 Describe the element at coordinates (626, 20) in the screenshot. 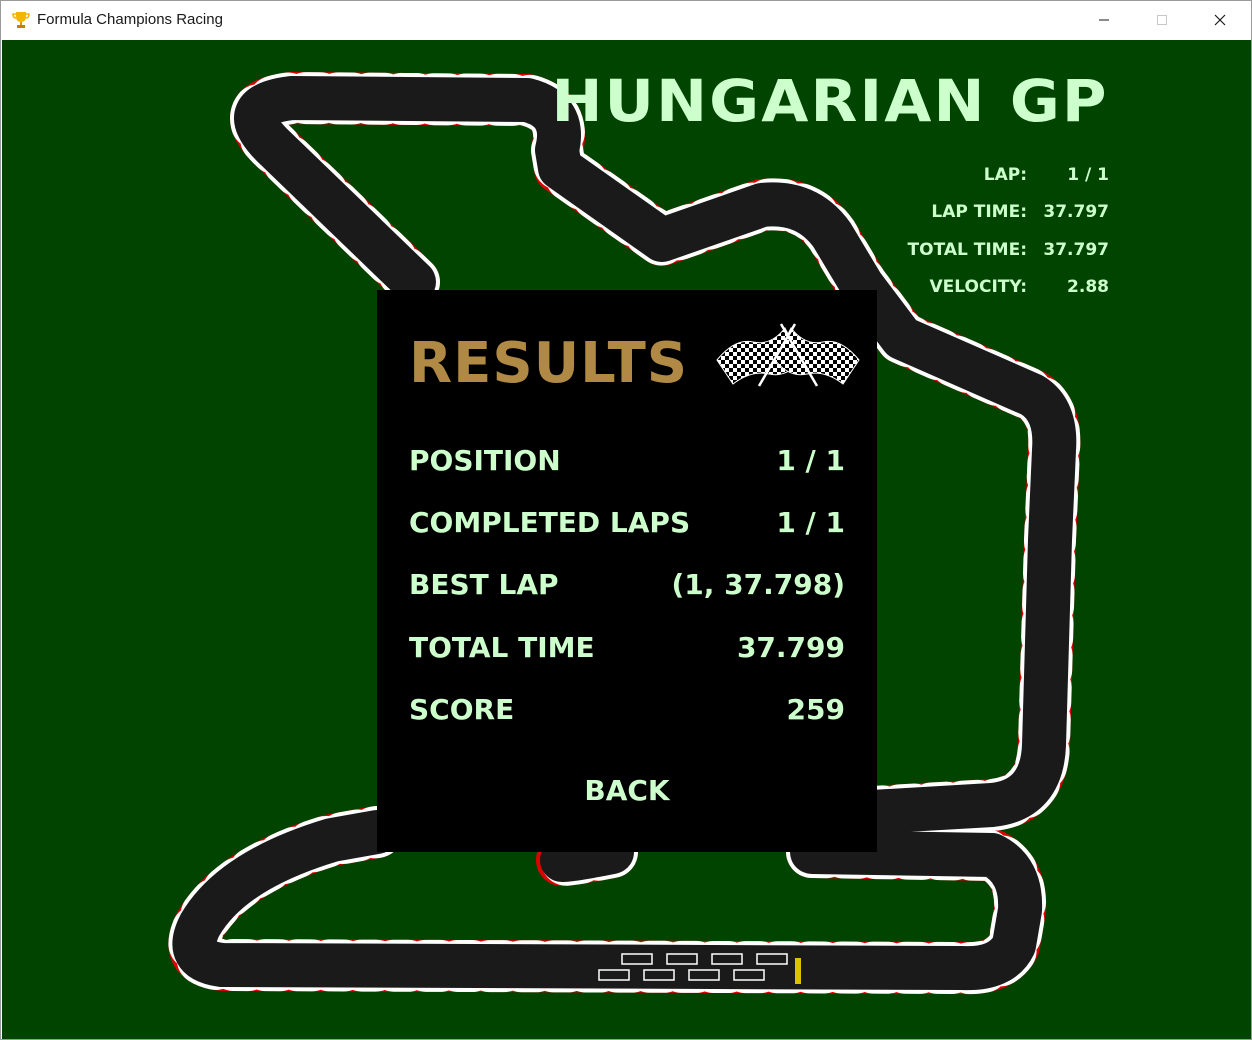

I see `title-bar: Formula Champions Racing` at that location.